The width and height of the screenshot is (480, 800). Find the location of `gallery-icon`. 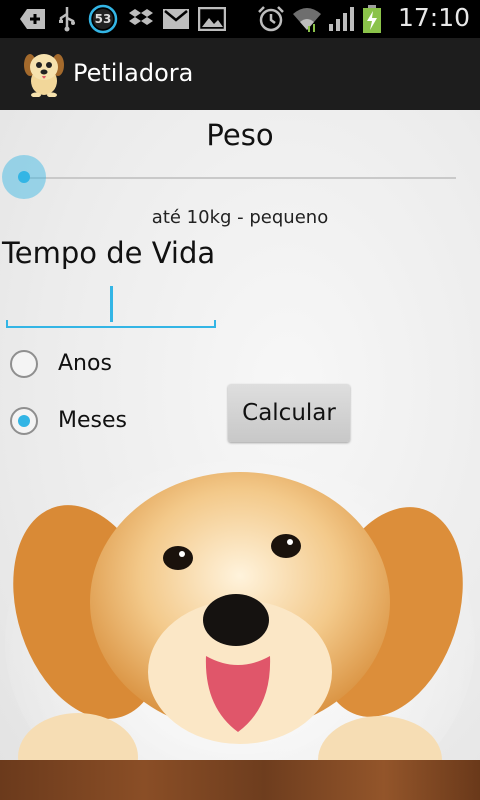

gallery-icon is located at coordinates (212, 19).